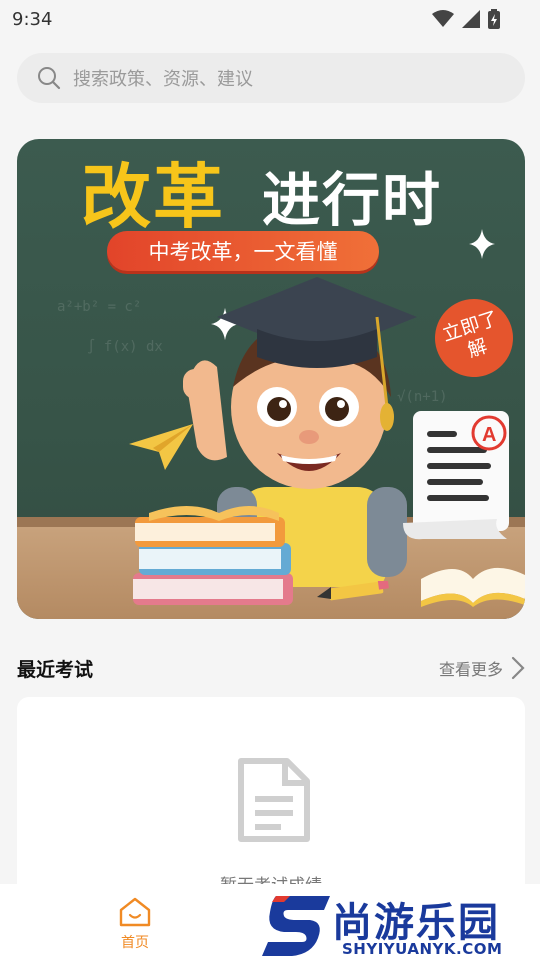  I want to click on watermark-url: SHYIYUANYK.COM, so click(422, 949).